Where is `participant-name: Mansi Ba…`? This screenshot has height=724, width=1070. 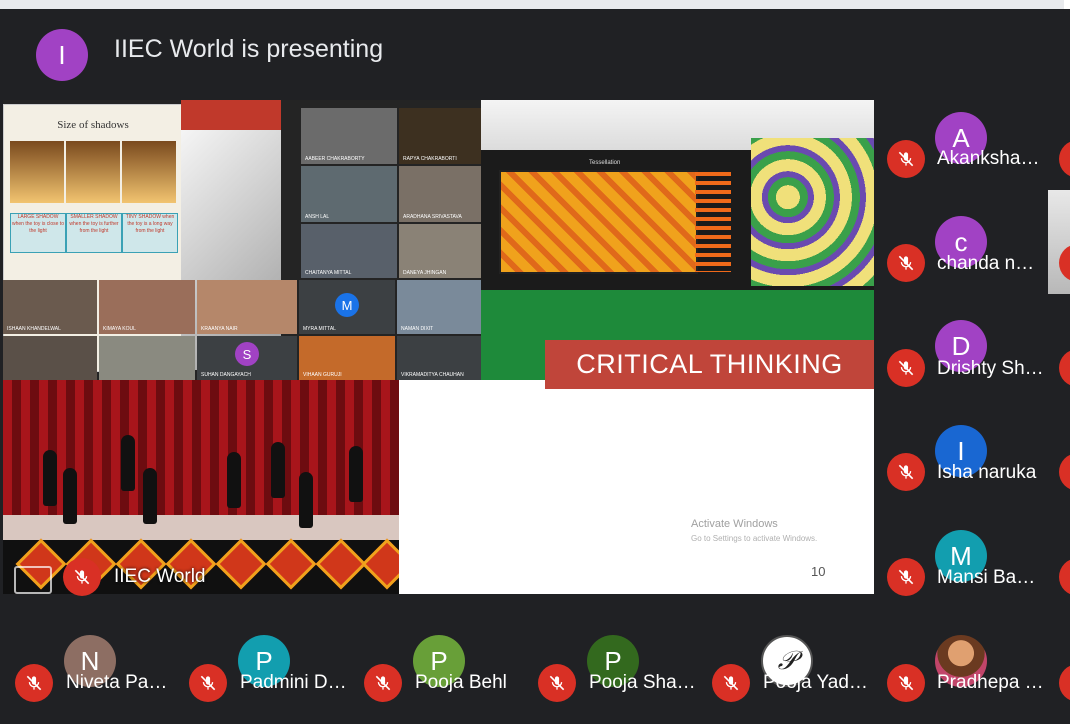
participant-name: Mansi Ba… is located at coordinates (986, 577).